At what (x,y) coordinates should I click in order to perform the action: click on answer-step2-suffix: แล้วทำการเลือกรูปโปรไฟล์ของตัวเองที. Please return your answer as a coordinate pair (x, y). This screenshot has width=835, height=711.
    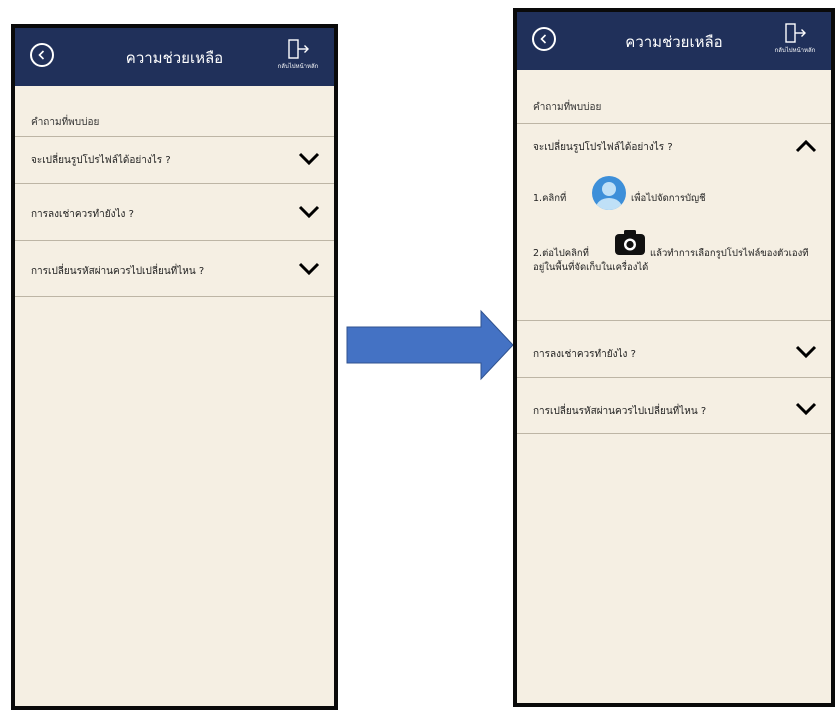
    Looking at the image, I should click on (729, 253).